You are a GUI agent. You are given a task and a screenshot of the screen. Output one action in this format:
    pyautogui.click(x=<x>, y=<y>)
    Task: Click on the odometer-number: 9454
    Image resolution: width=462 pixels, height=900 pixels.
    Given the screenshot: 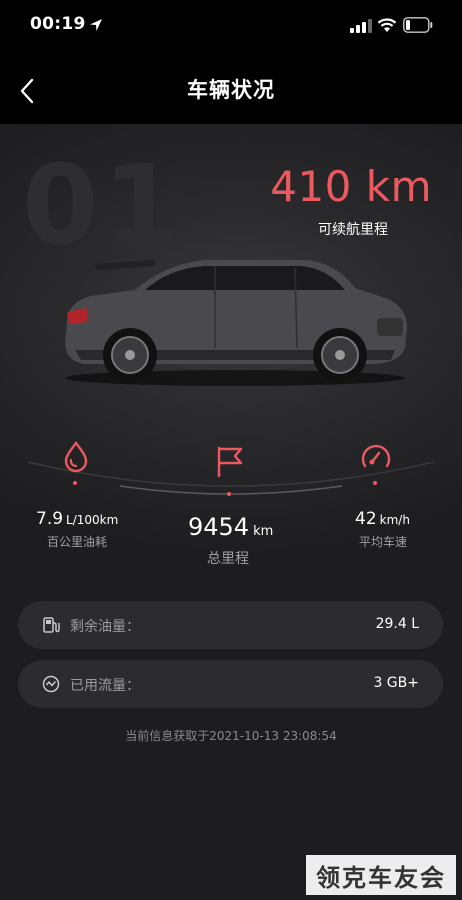 What is the action you would take?
    pyautogui.click(x=219, y=527)
    